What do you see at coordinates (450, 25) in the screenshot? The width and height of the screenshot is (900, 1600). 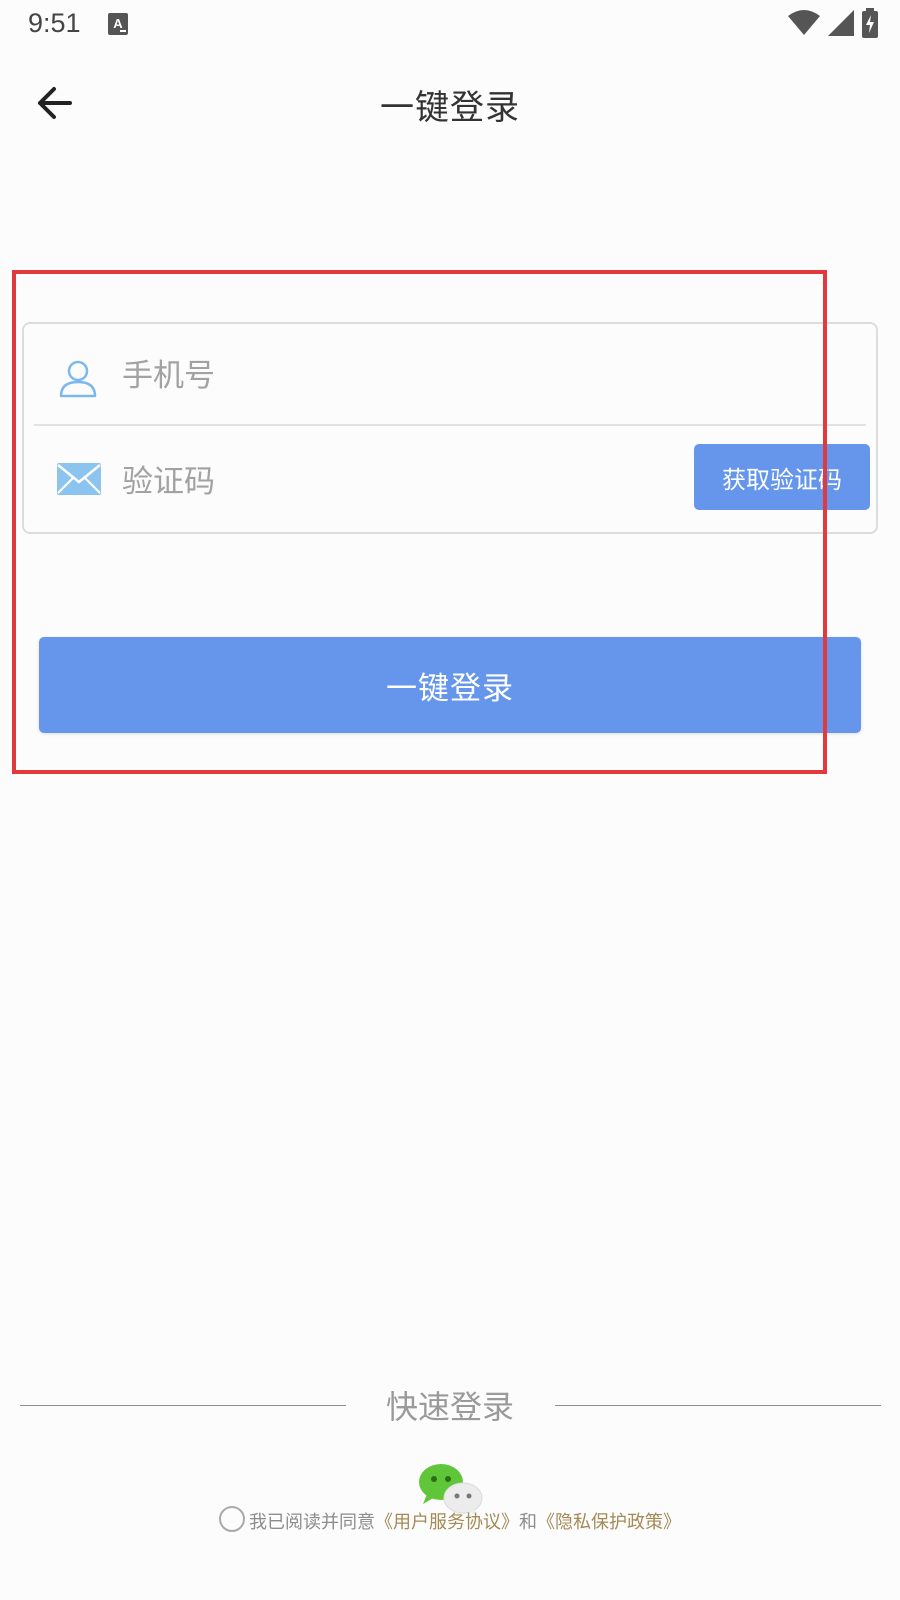 I see `status-bar: 9:51 A` at bounding box center [450, 25].